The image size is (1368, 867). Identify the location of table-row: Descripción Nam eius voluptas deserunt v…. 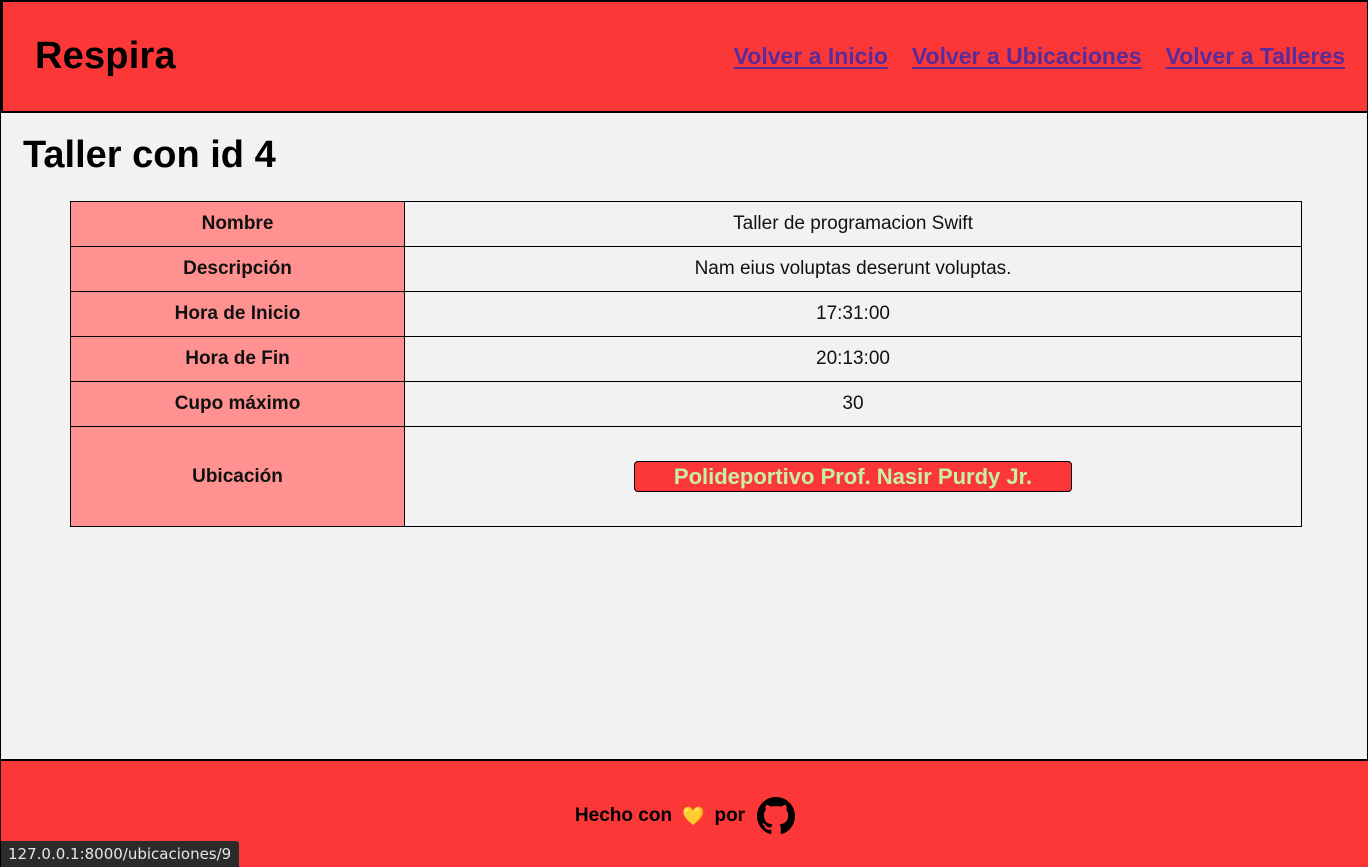
(686, 269).